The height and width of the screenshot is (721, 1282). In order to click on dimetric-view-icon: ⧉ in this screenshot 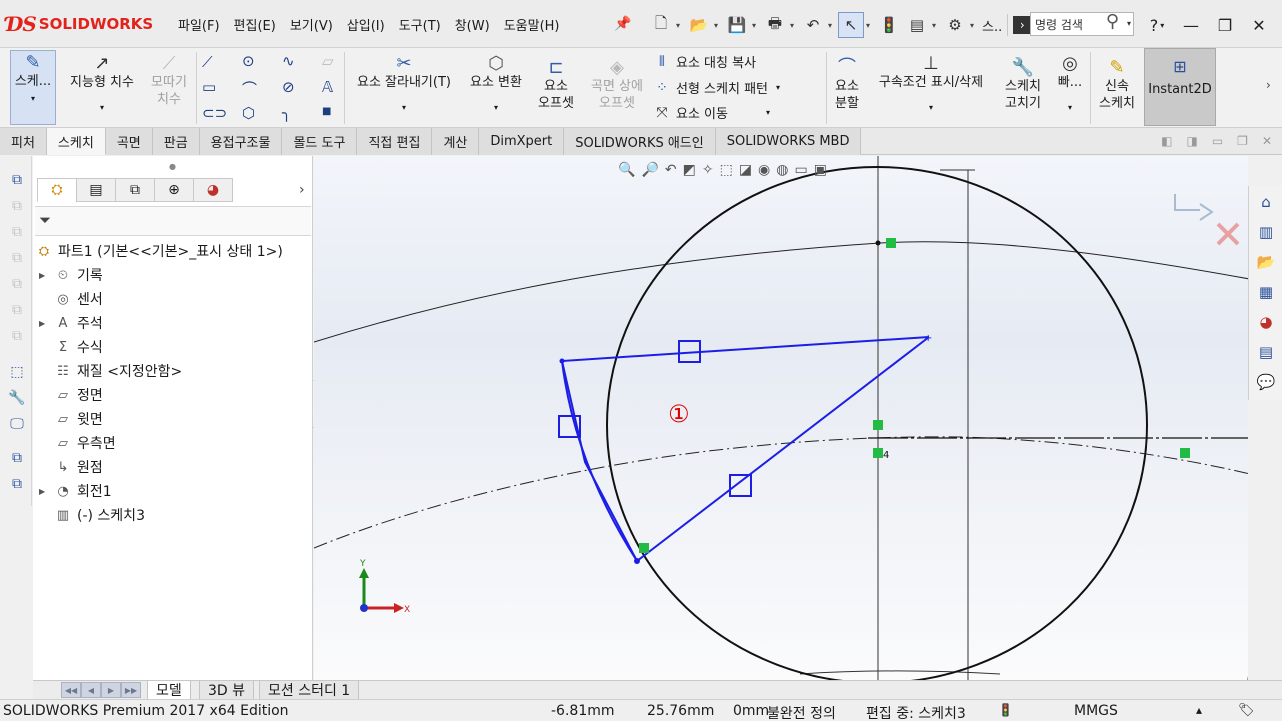, I will do `click(17, 312)`.